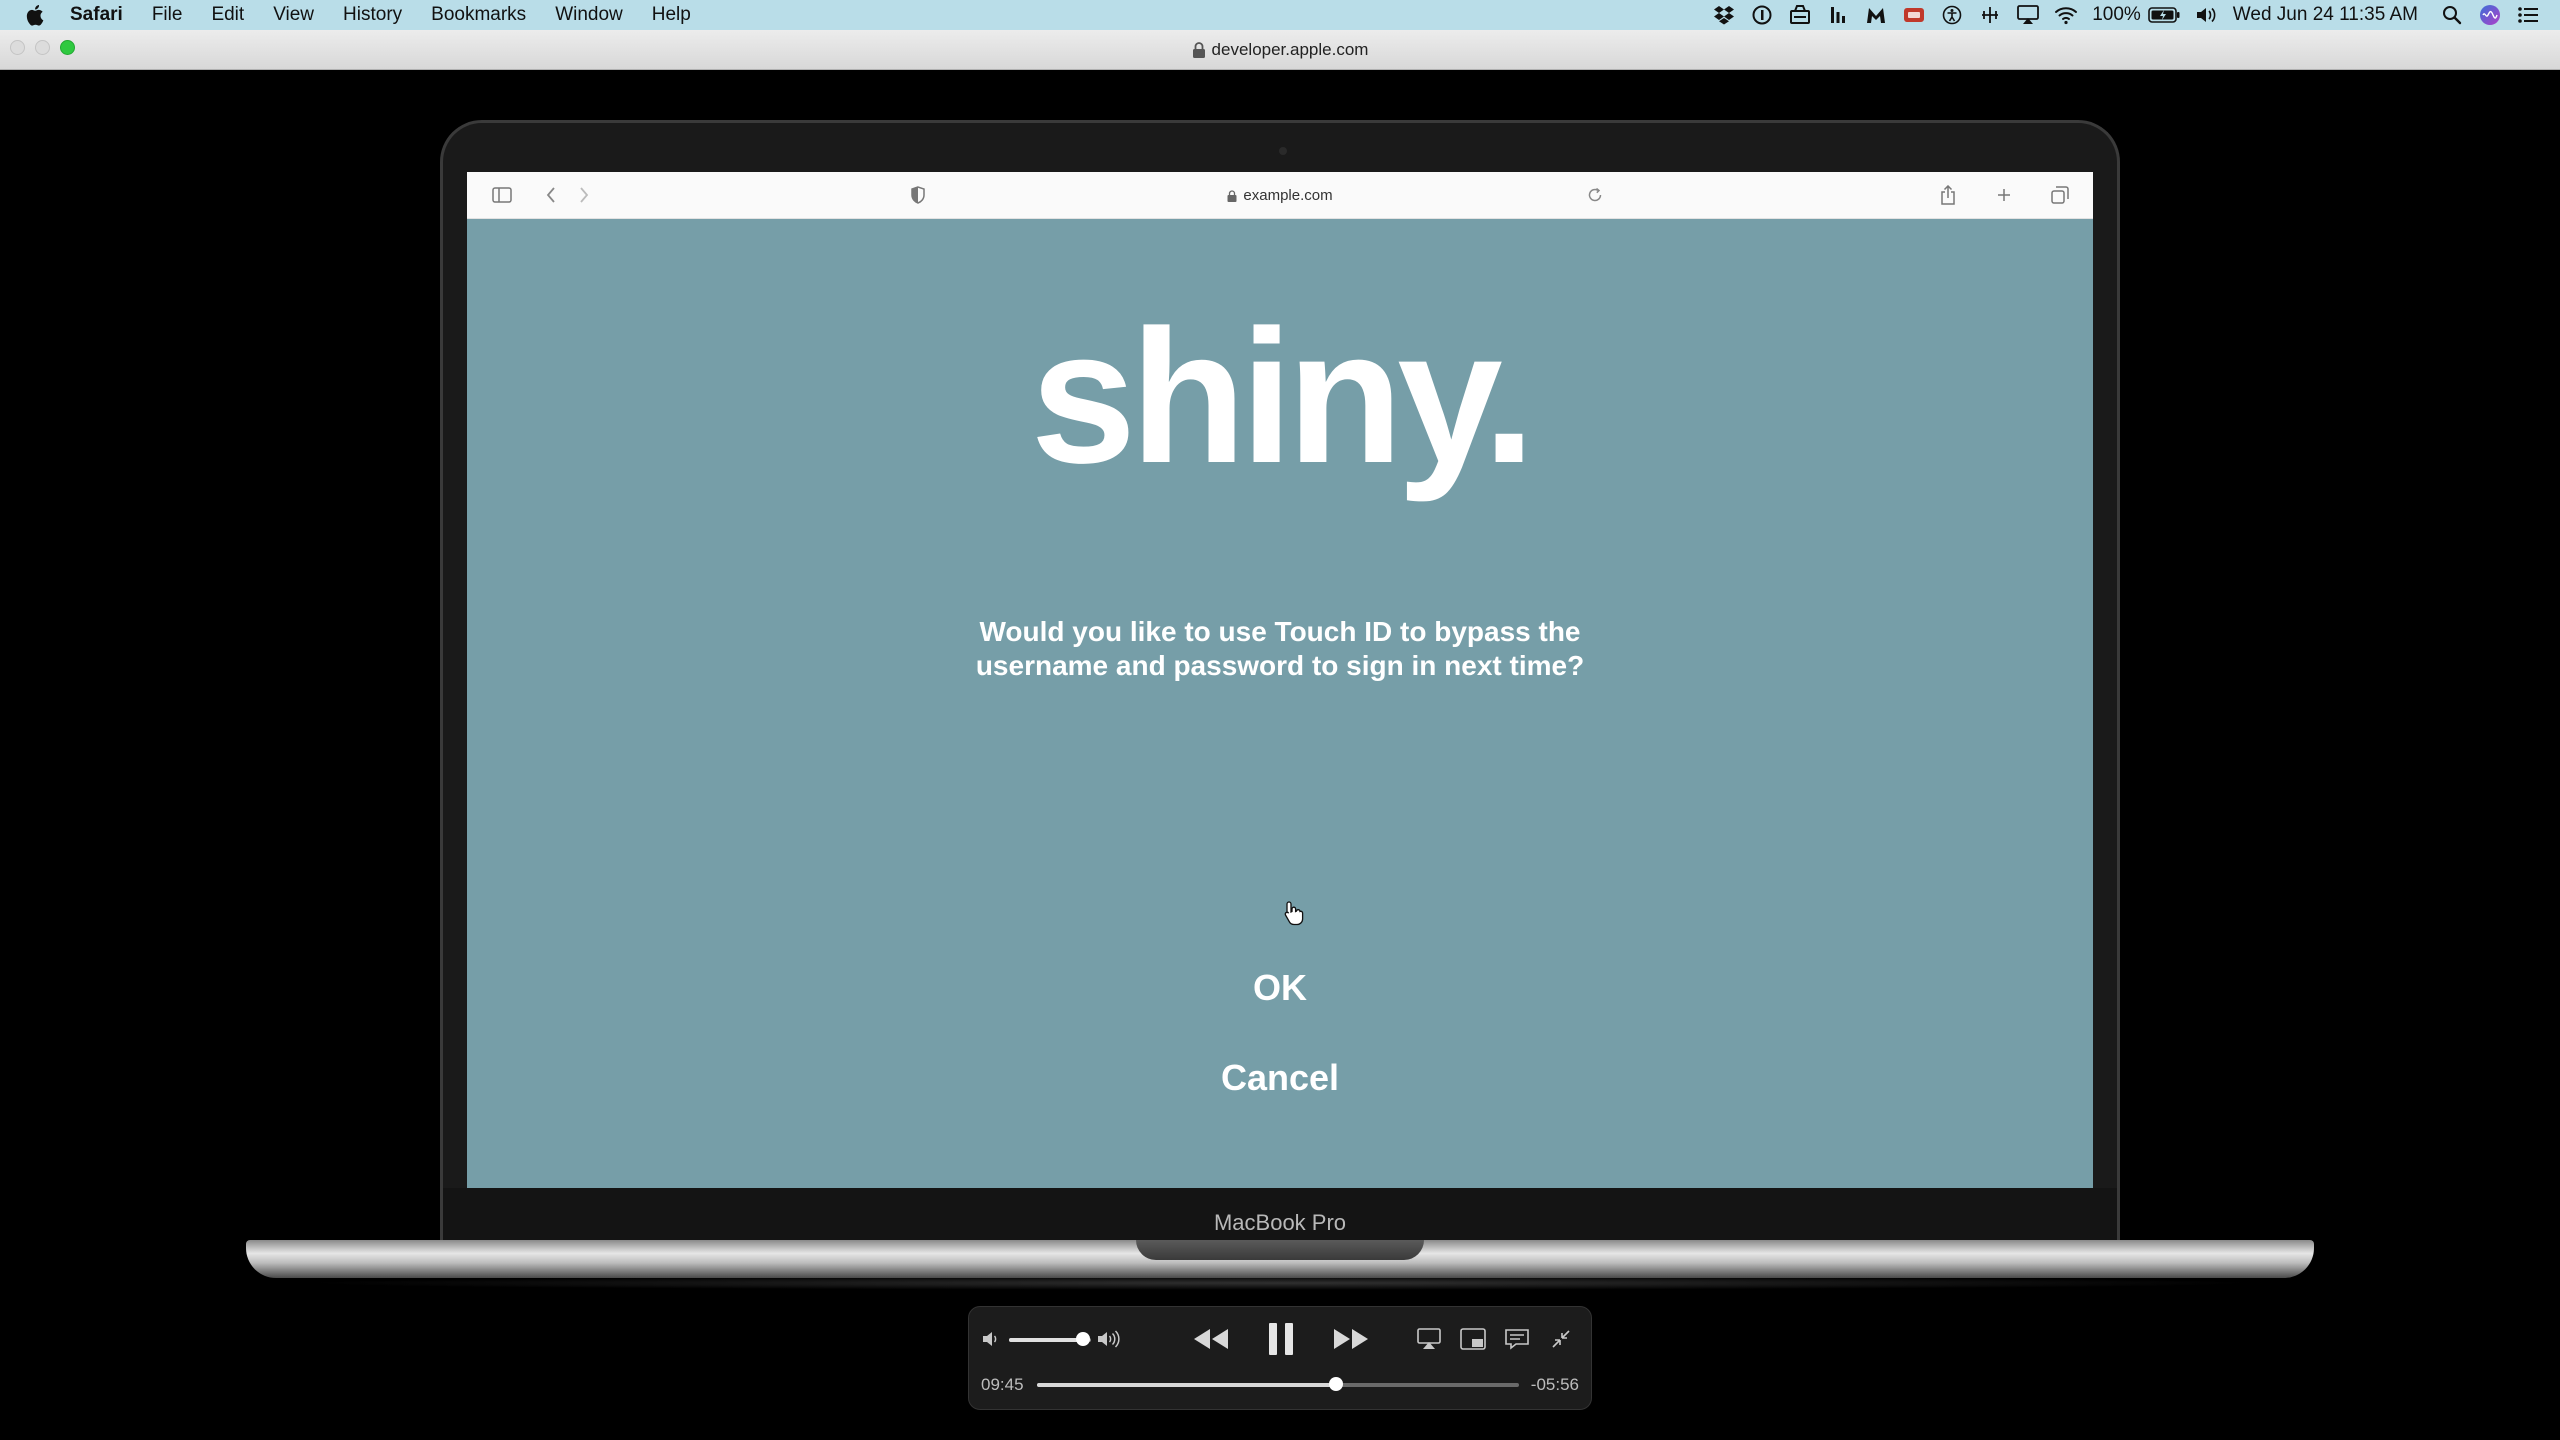 Image resolution: width=2560 pixels, height=1440 pixels. I want to click on elapsed-time: 09:45, so click(1002, 1384).